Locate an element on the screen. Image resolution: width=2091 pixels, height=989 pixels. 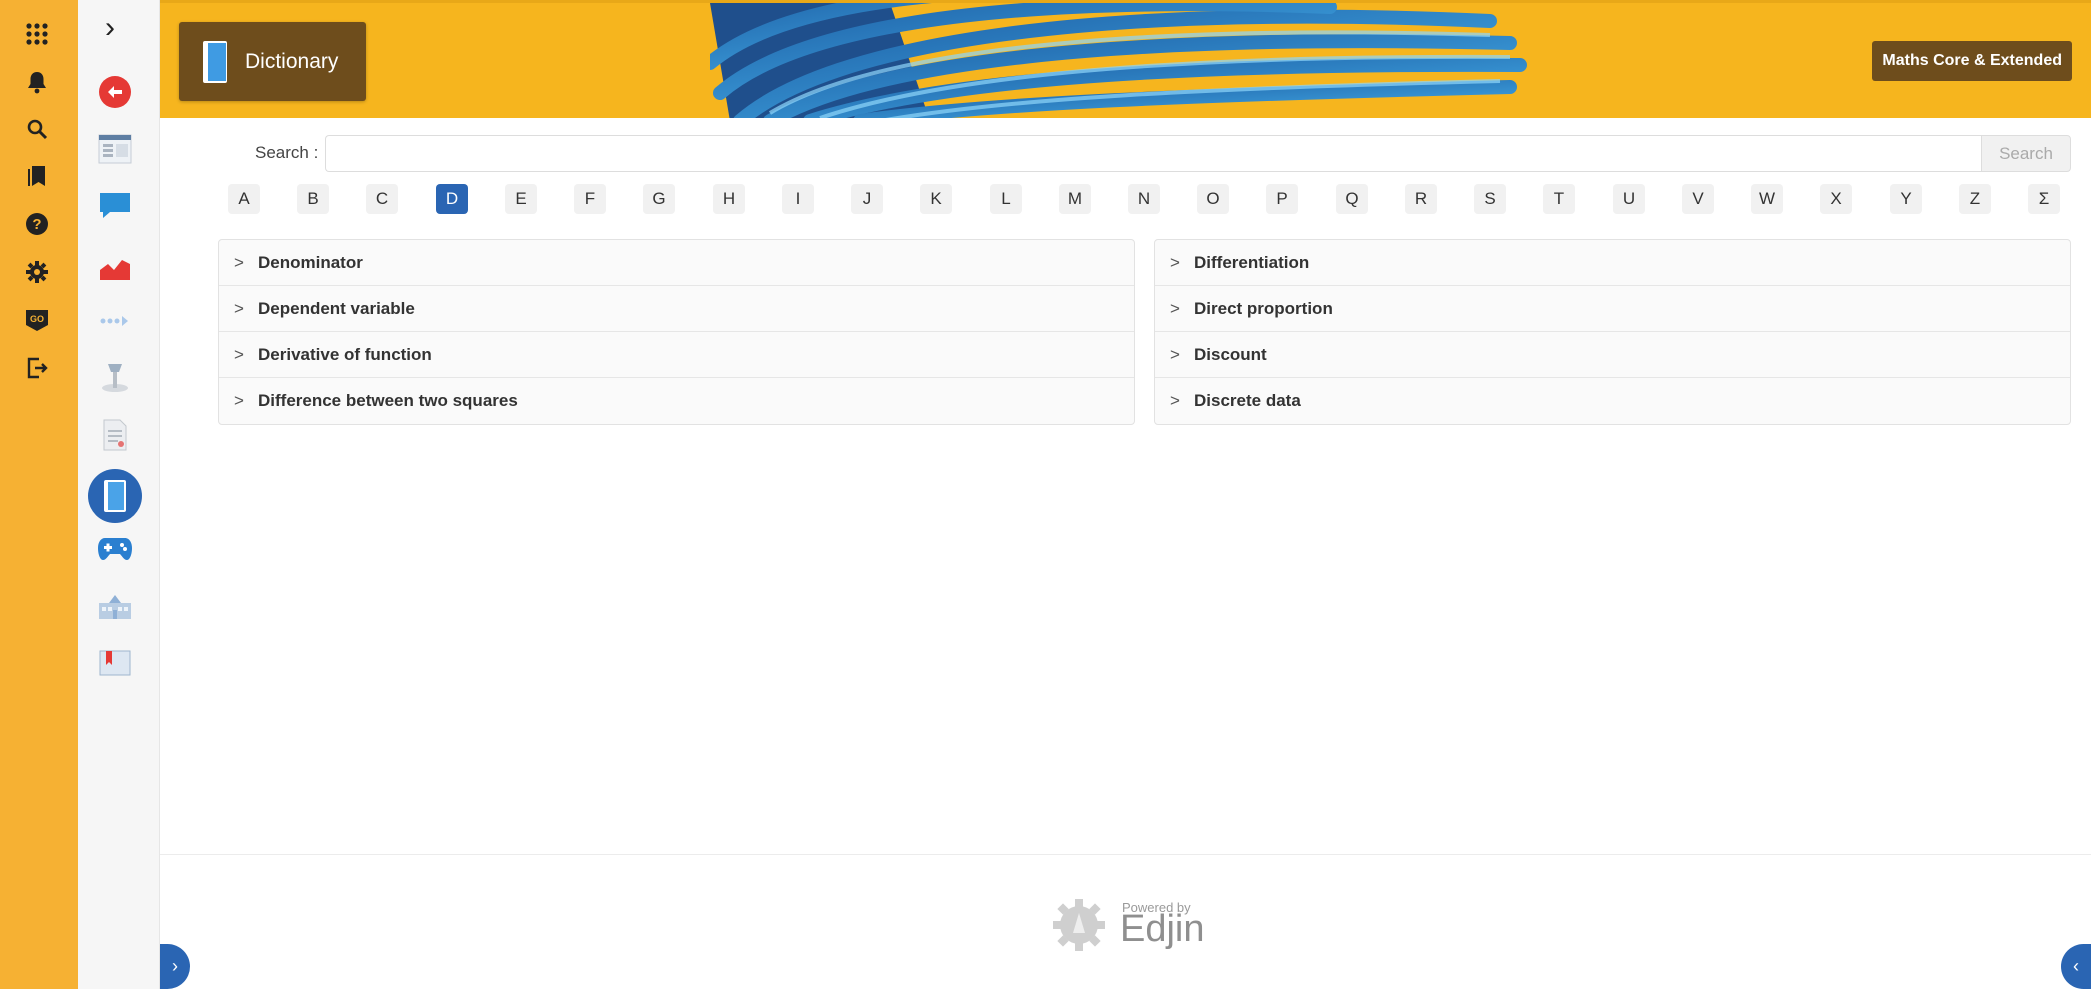
back-arrow-icon is located at coordinates (115, 92).